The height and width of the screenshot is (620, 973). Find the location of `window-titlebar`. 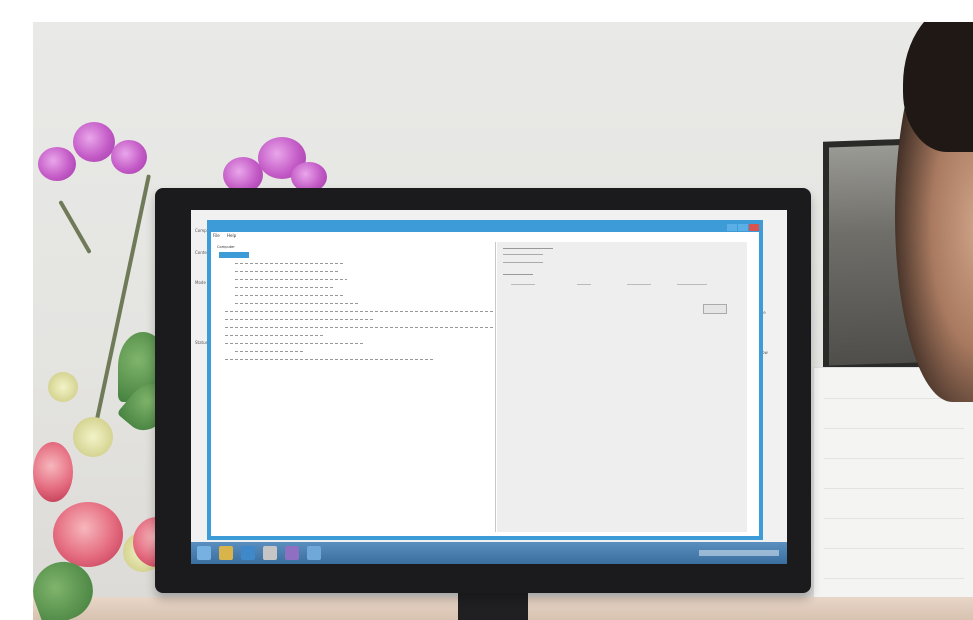

window-titlebar is located at coordinates (485, 228).